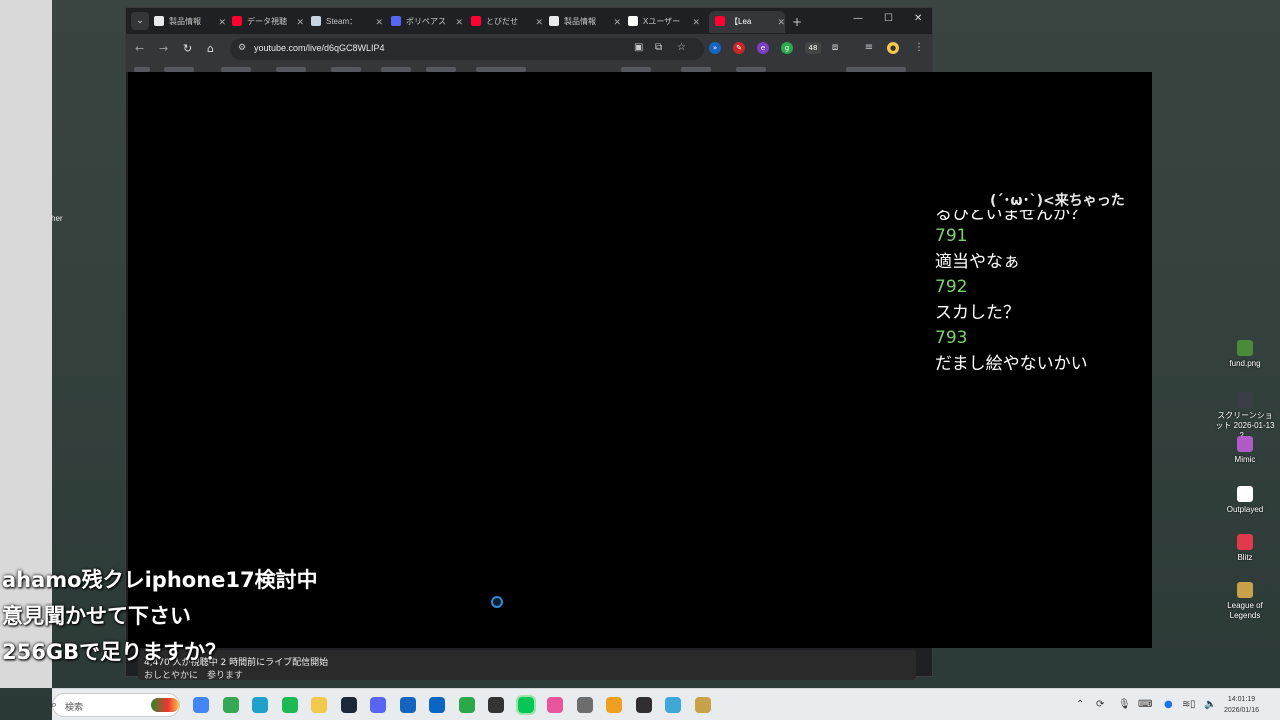  What do you see at coordinates (1210, 704) in the screenshot?
I see `volume-icon: 🔈` at bounding box center [1210, 704].